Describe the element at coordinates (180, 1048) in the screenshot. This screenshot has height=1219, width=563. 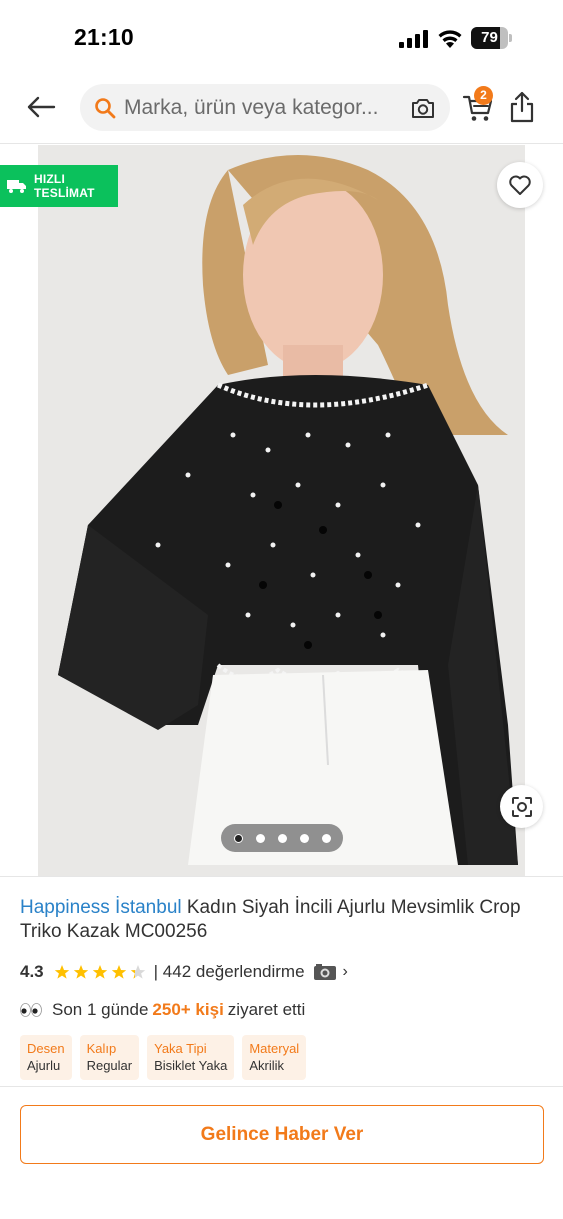
I see `attribute-name: Yaka Tipi` at that location.